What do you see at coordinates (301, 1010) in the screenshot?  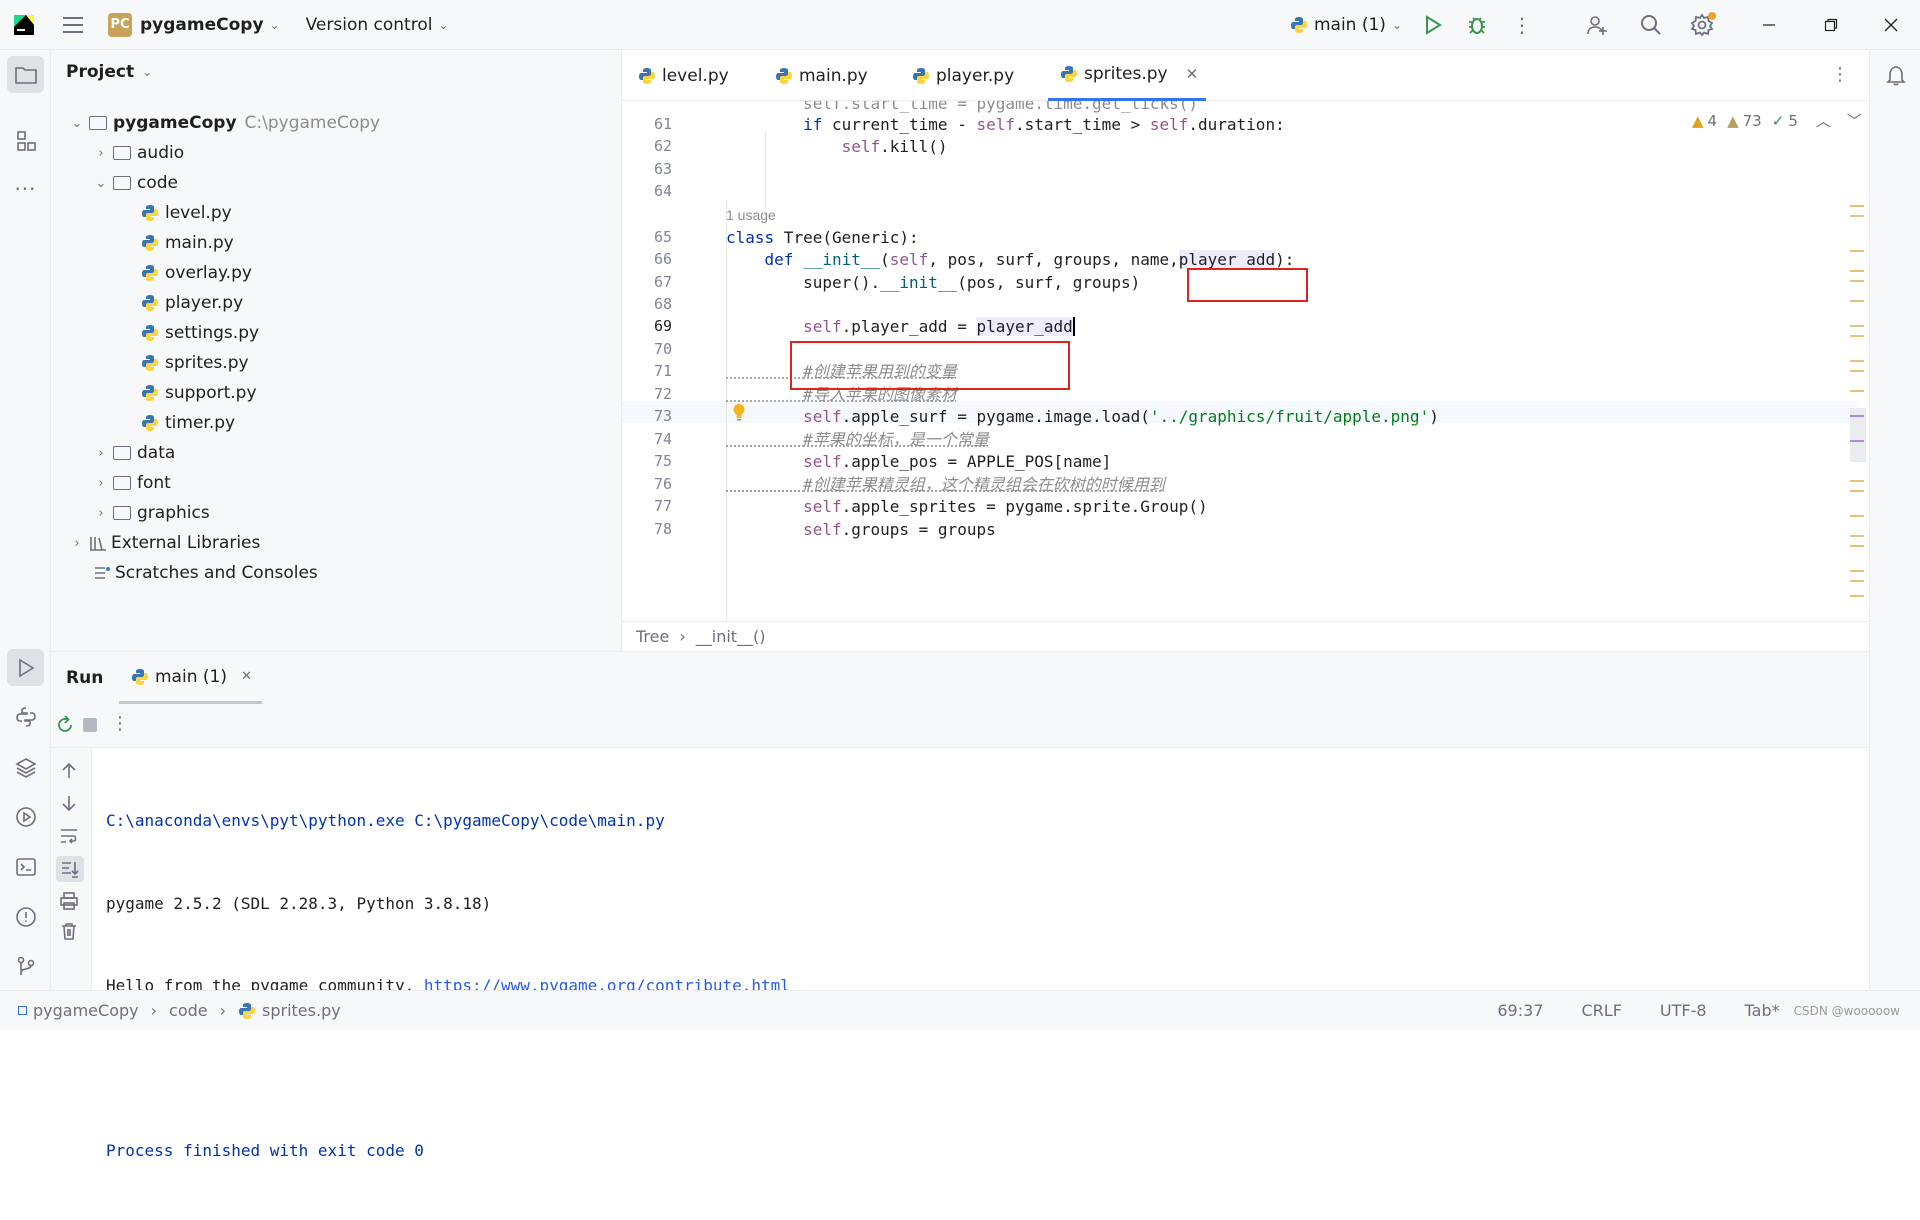 I see `status-crumb-file: sprites.py` at bounding box center [301, 1010].